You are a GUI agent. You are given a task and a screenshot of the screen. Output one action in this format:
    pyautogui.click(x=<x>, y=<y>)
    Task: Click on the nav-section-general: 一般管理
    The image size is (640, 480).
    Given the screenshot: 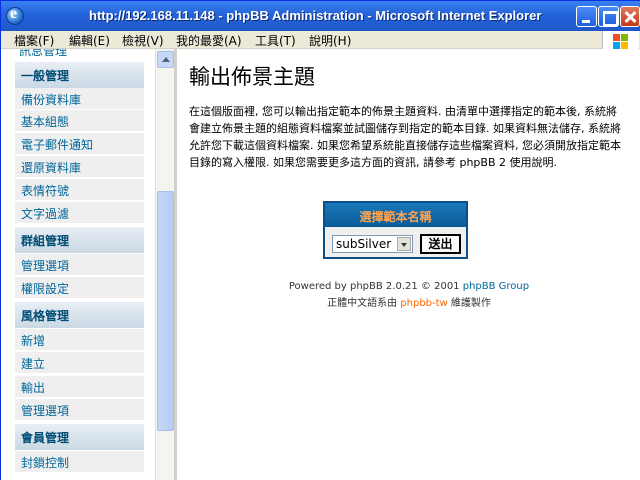 What is the action you would take?
    pyautogui.click(x=79, y=74)
    